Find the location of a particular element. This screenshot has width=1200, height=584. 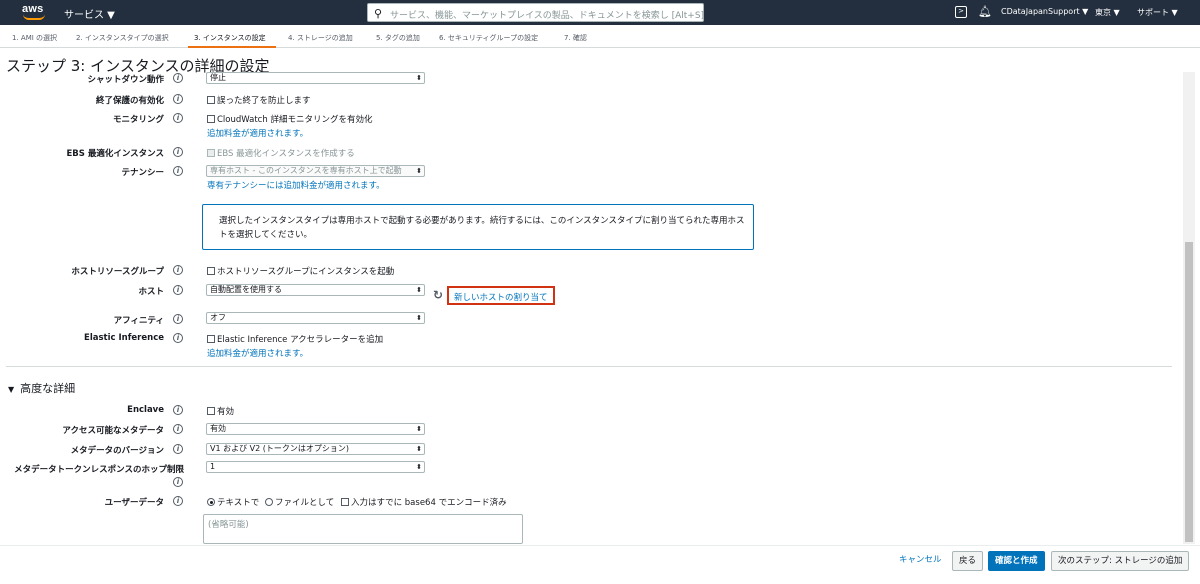

radio-text-label: テキストで is located at coordinates (238, 503).